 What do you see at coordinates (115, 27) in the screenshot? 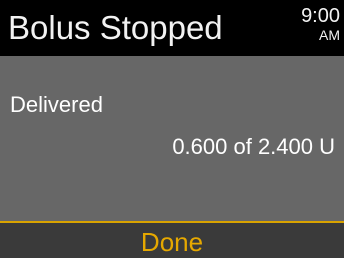
I see `screen-title: Bolus Stopped` at bounding box center [115, 27].